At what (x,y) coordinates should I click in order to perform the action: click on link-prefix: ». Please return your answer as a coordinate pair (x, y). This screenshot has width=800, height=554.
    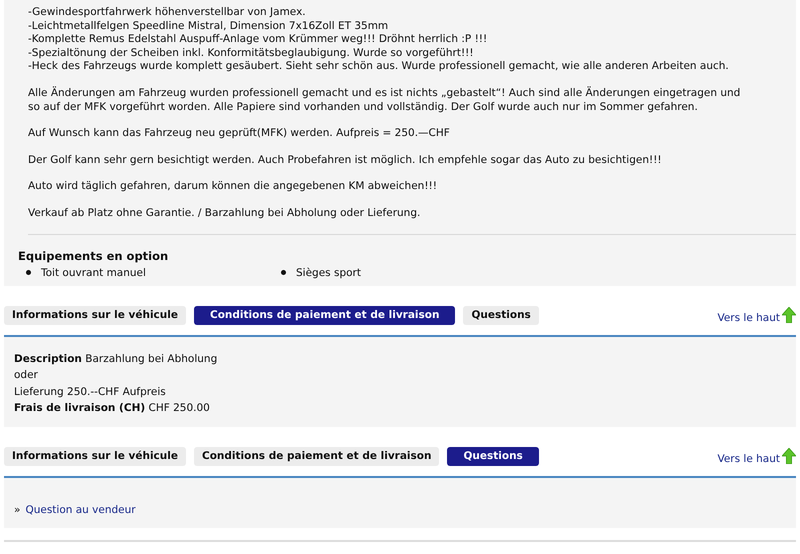
    Looking at the image, I should click on (17, 510).